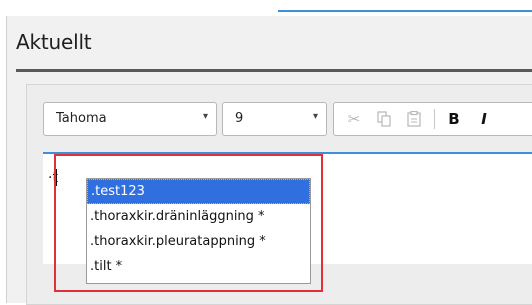  Describe the element at coordinates (405, 11) in the screenshot. I see `top-accent-line` at that location.